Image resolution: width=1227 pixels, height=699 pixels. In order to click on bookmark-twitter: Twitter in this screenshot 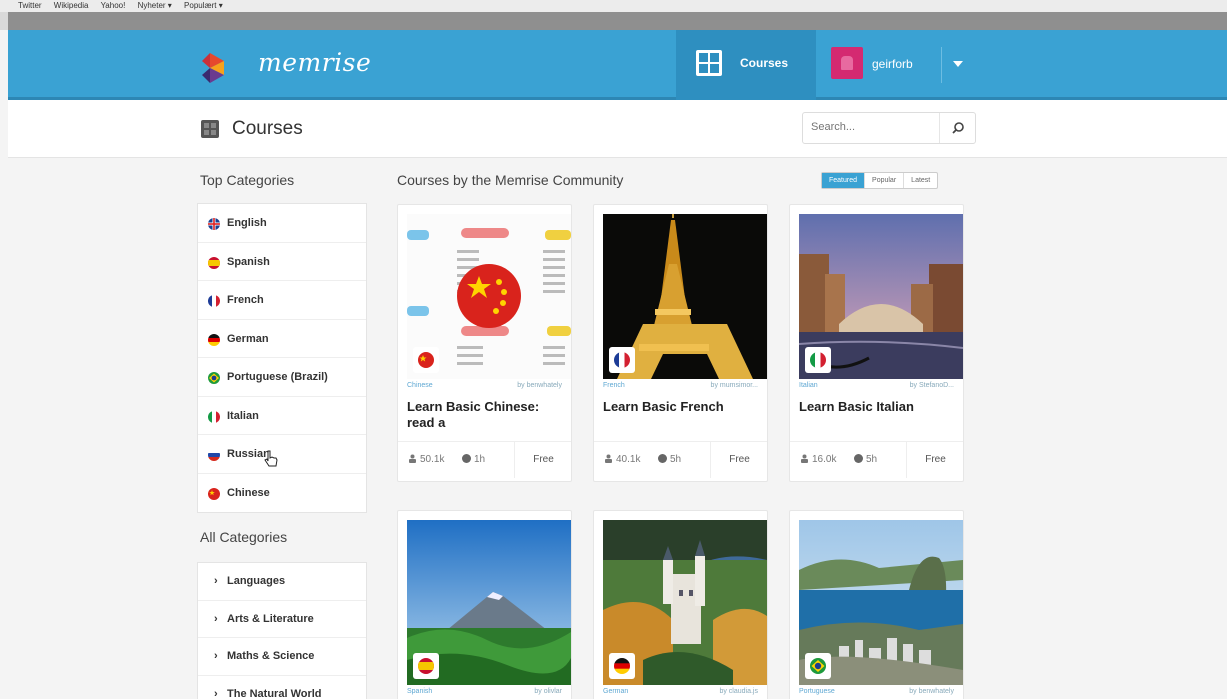, I will do `click(30, 5)`.